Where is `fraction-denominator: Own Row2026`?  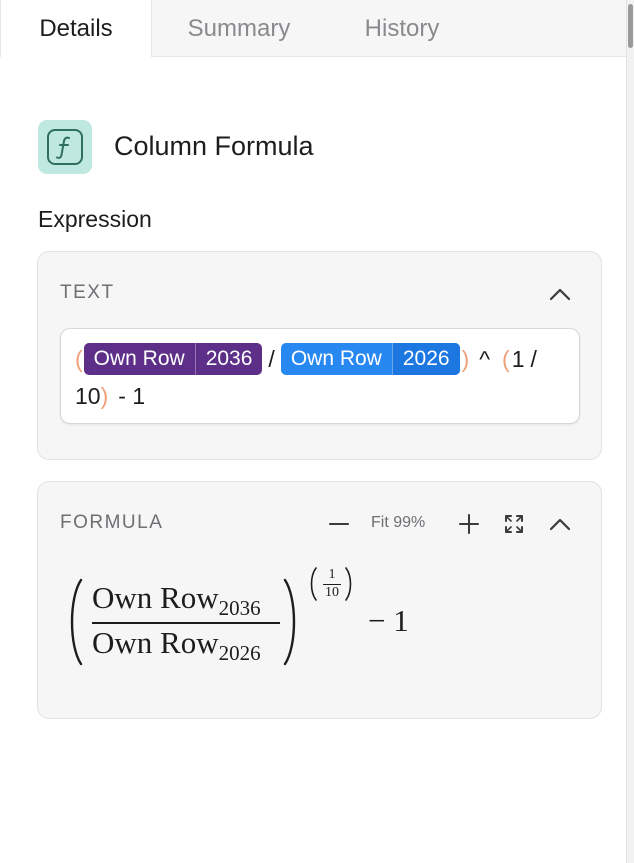 fraction-denominator: Own Row2026 is located at coordinates (176, 645).